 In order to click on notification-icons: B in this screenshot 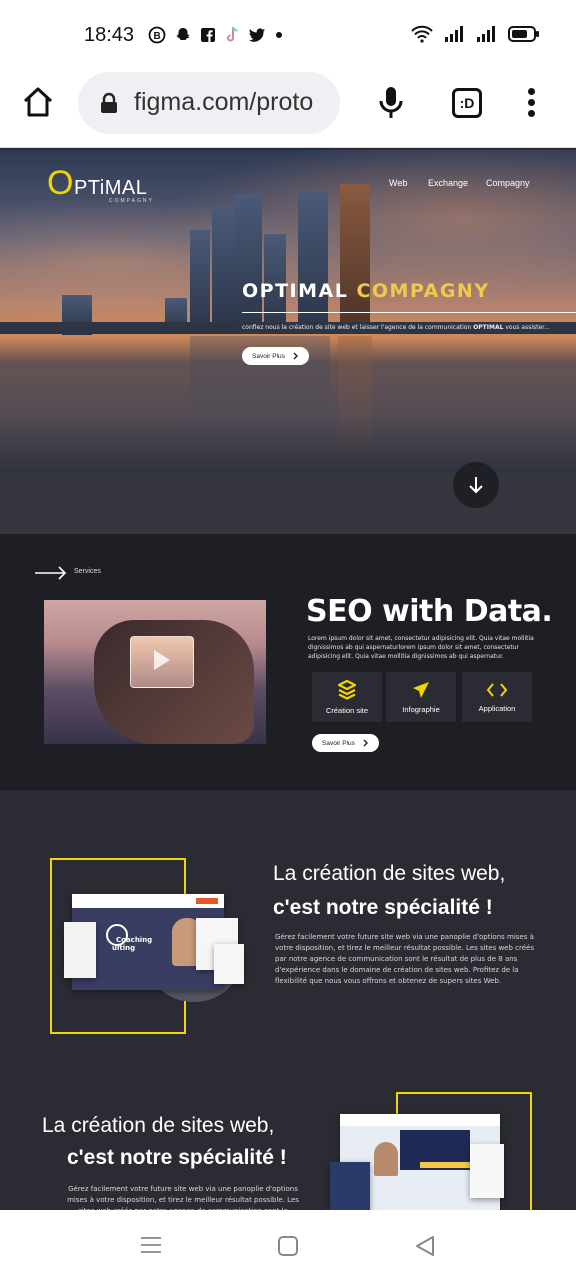, I will do `click(216, 35)`.